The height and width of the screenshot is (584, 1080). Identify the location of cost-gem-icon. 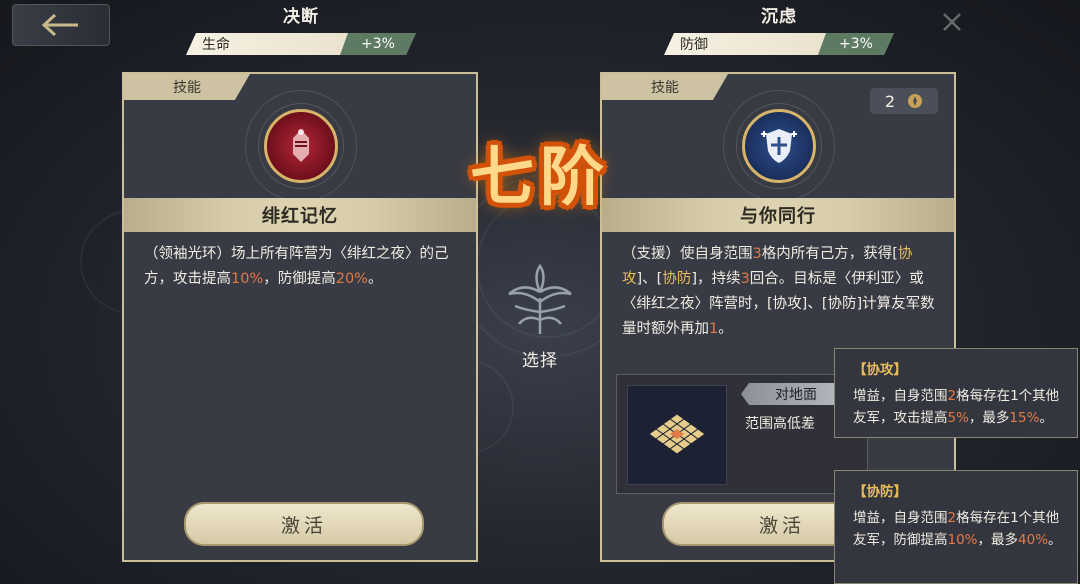
(915, 101).